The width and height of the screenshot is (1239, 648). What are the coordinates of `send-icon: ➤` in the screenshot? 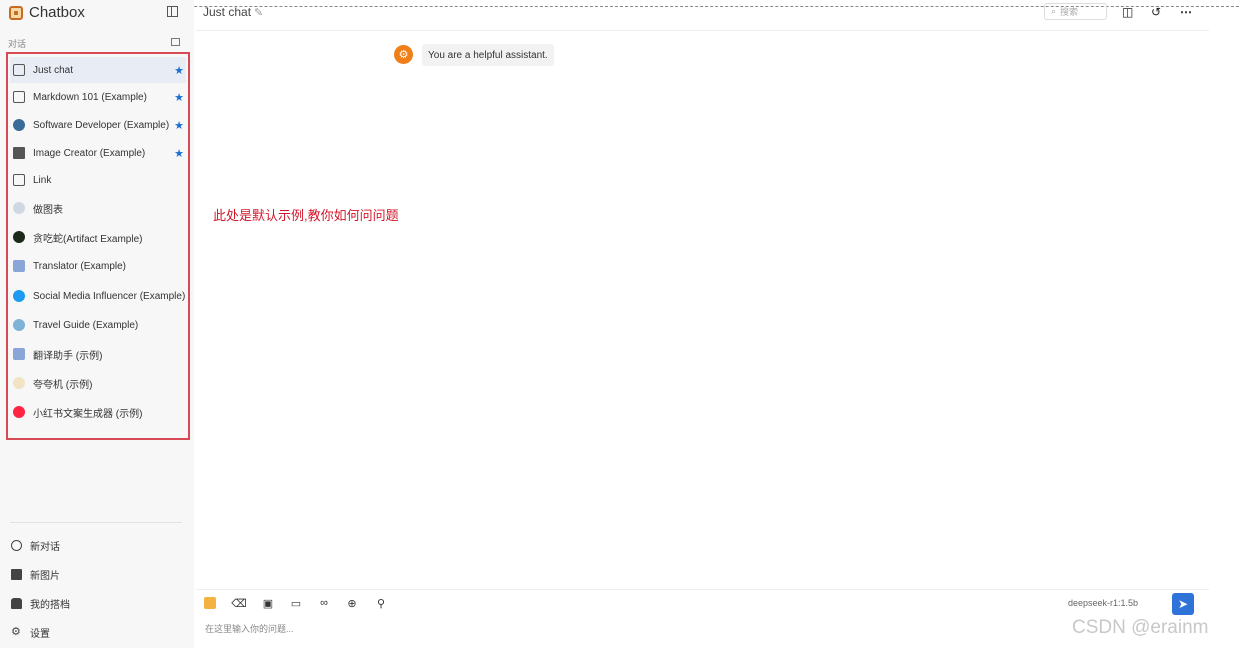 It's located at (1183, 604).